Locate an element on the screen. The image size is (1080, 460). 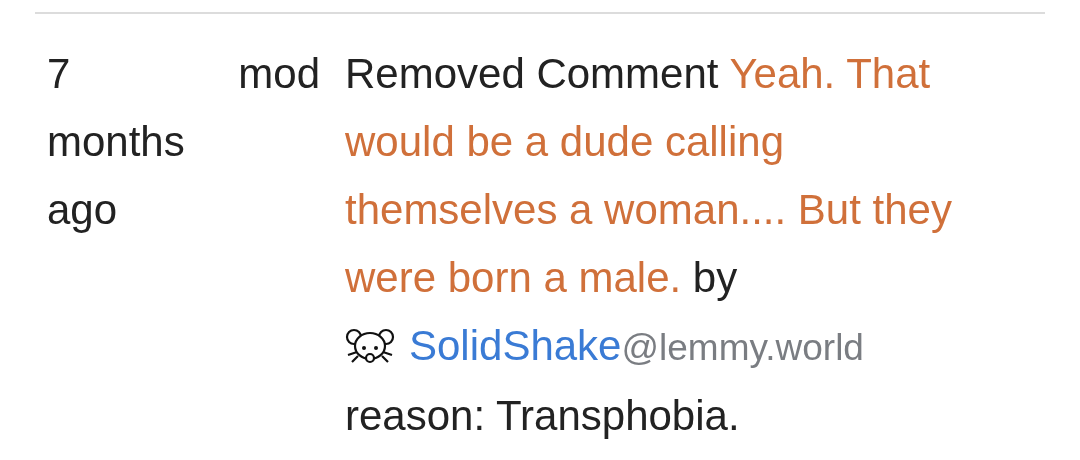
reason-text: reason: Transphobia. is located at coordinates (543, 416).